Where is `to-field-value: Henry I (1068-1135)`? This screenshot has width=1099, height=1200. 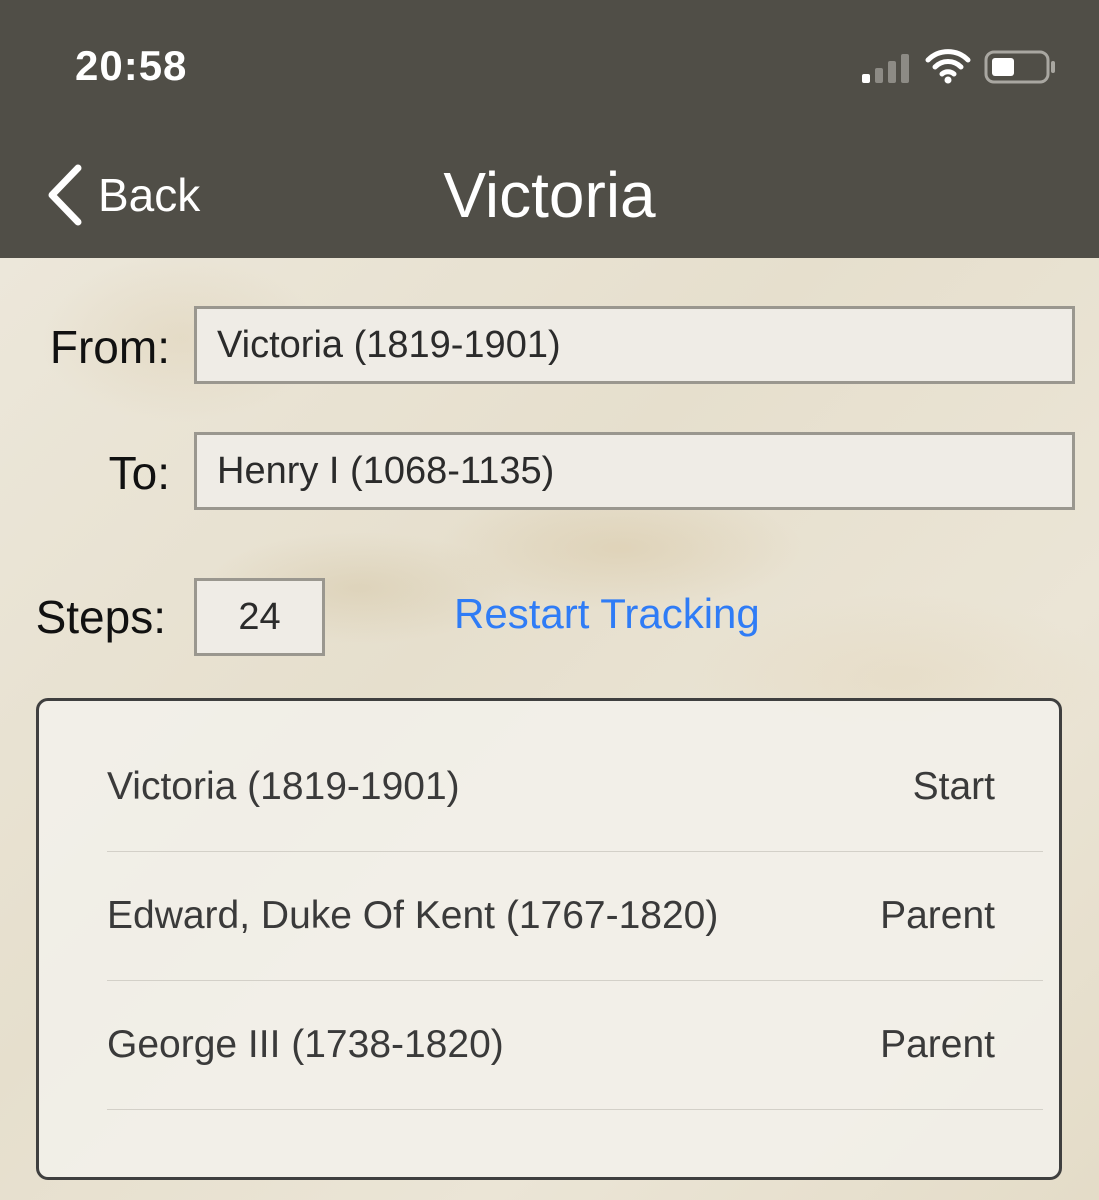
to-field-value: Henry I (1068-1135) is located at coordinates (386, 470).